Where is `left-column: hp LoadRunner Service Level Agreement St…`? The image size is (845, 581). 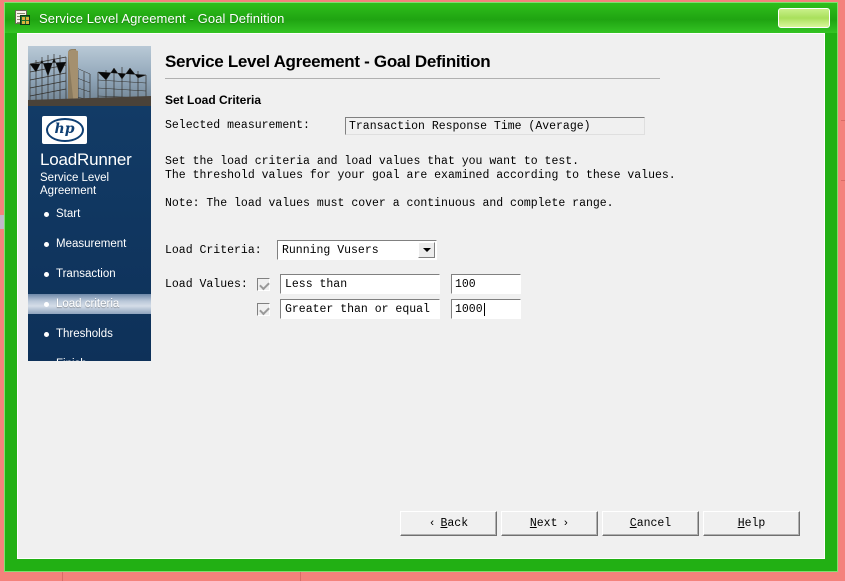
left-column: hp LoadRunner Service Level Agreement St… is located at coordinates (89, 203).